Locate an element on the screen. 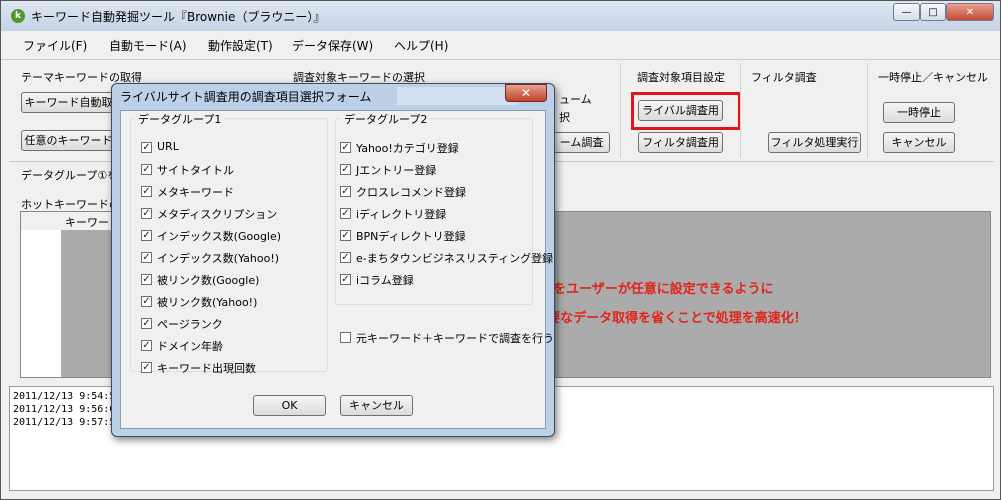  minimize-button: — is located at coordinates (906, 12).